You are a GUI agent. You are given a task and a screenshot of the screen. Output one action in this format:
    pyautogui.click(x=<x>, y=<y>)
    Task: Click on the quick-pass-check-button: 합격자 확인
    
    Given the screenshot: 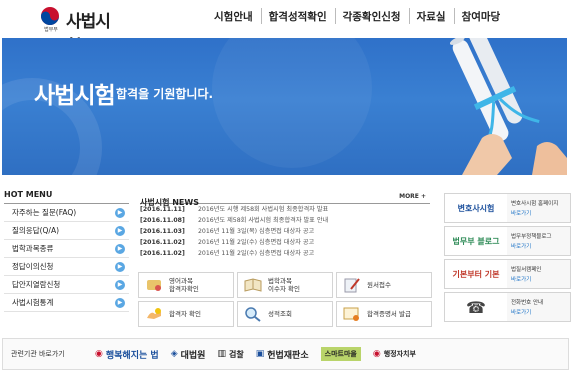 What is the action you would take?
    pyautogui.click(x=186, y=314)
    